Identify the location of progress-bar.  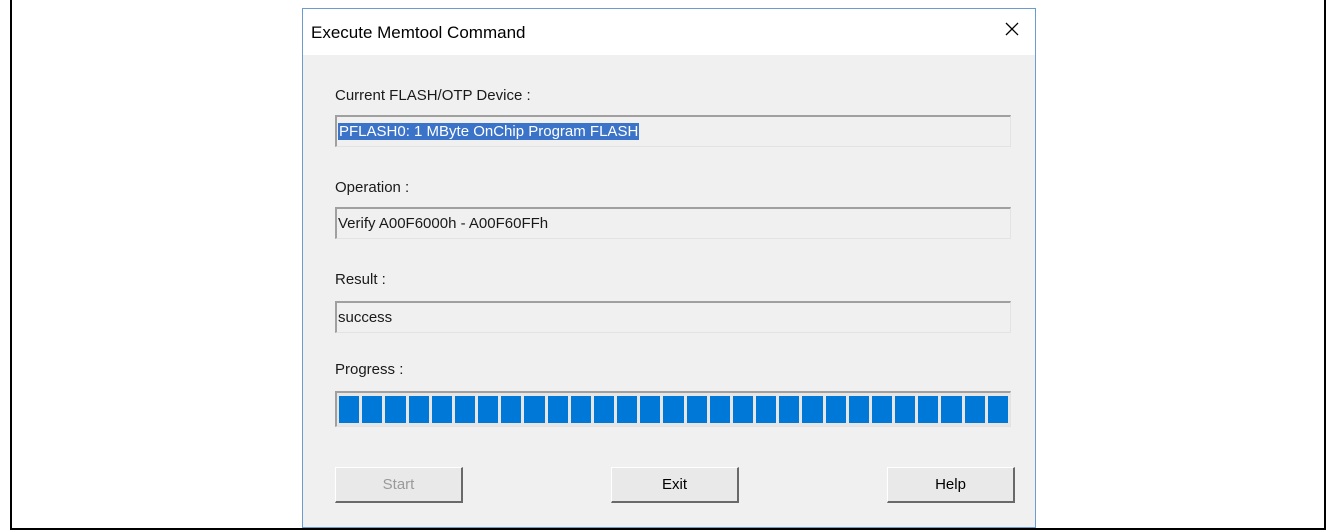
(673, 409).